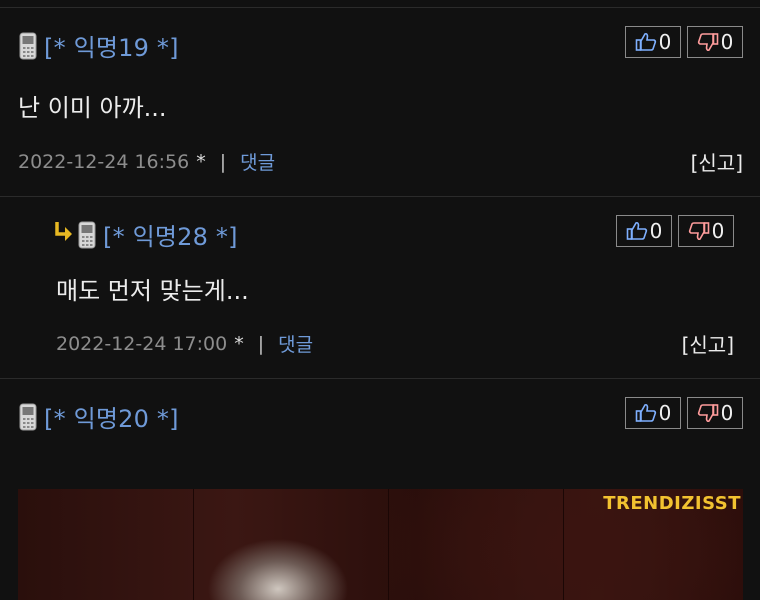 This screenshot has height=600, width=760. I want to click on comment-author: [* 익명19 *], so click(111, 45).